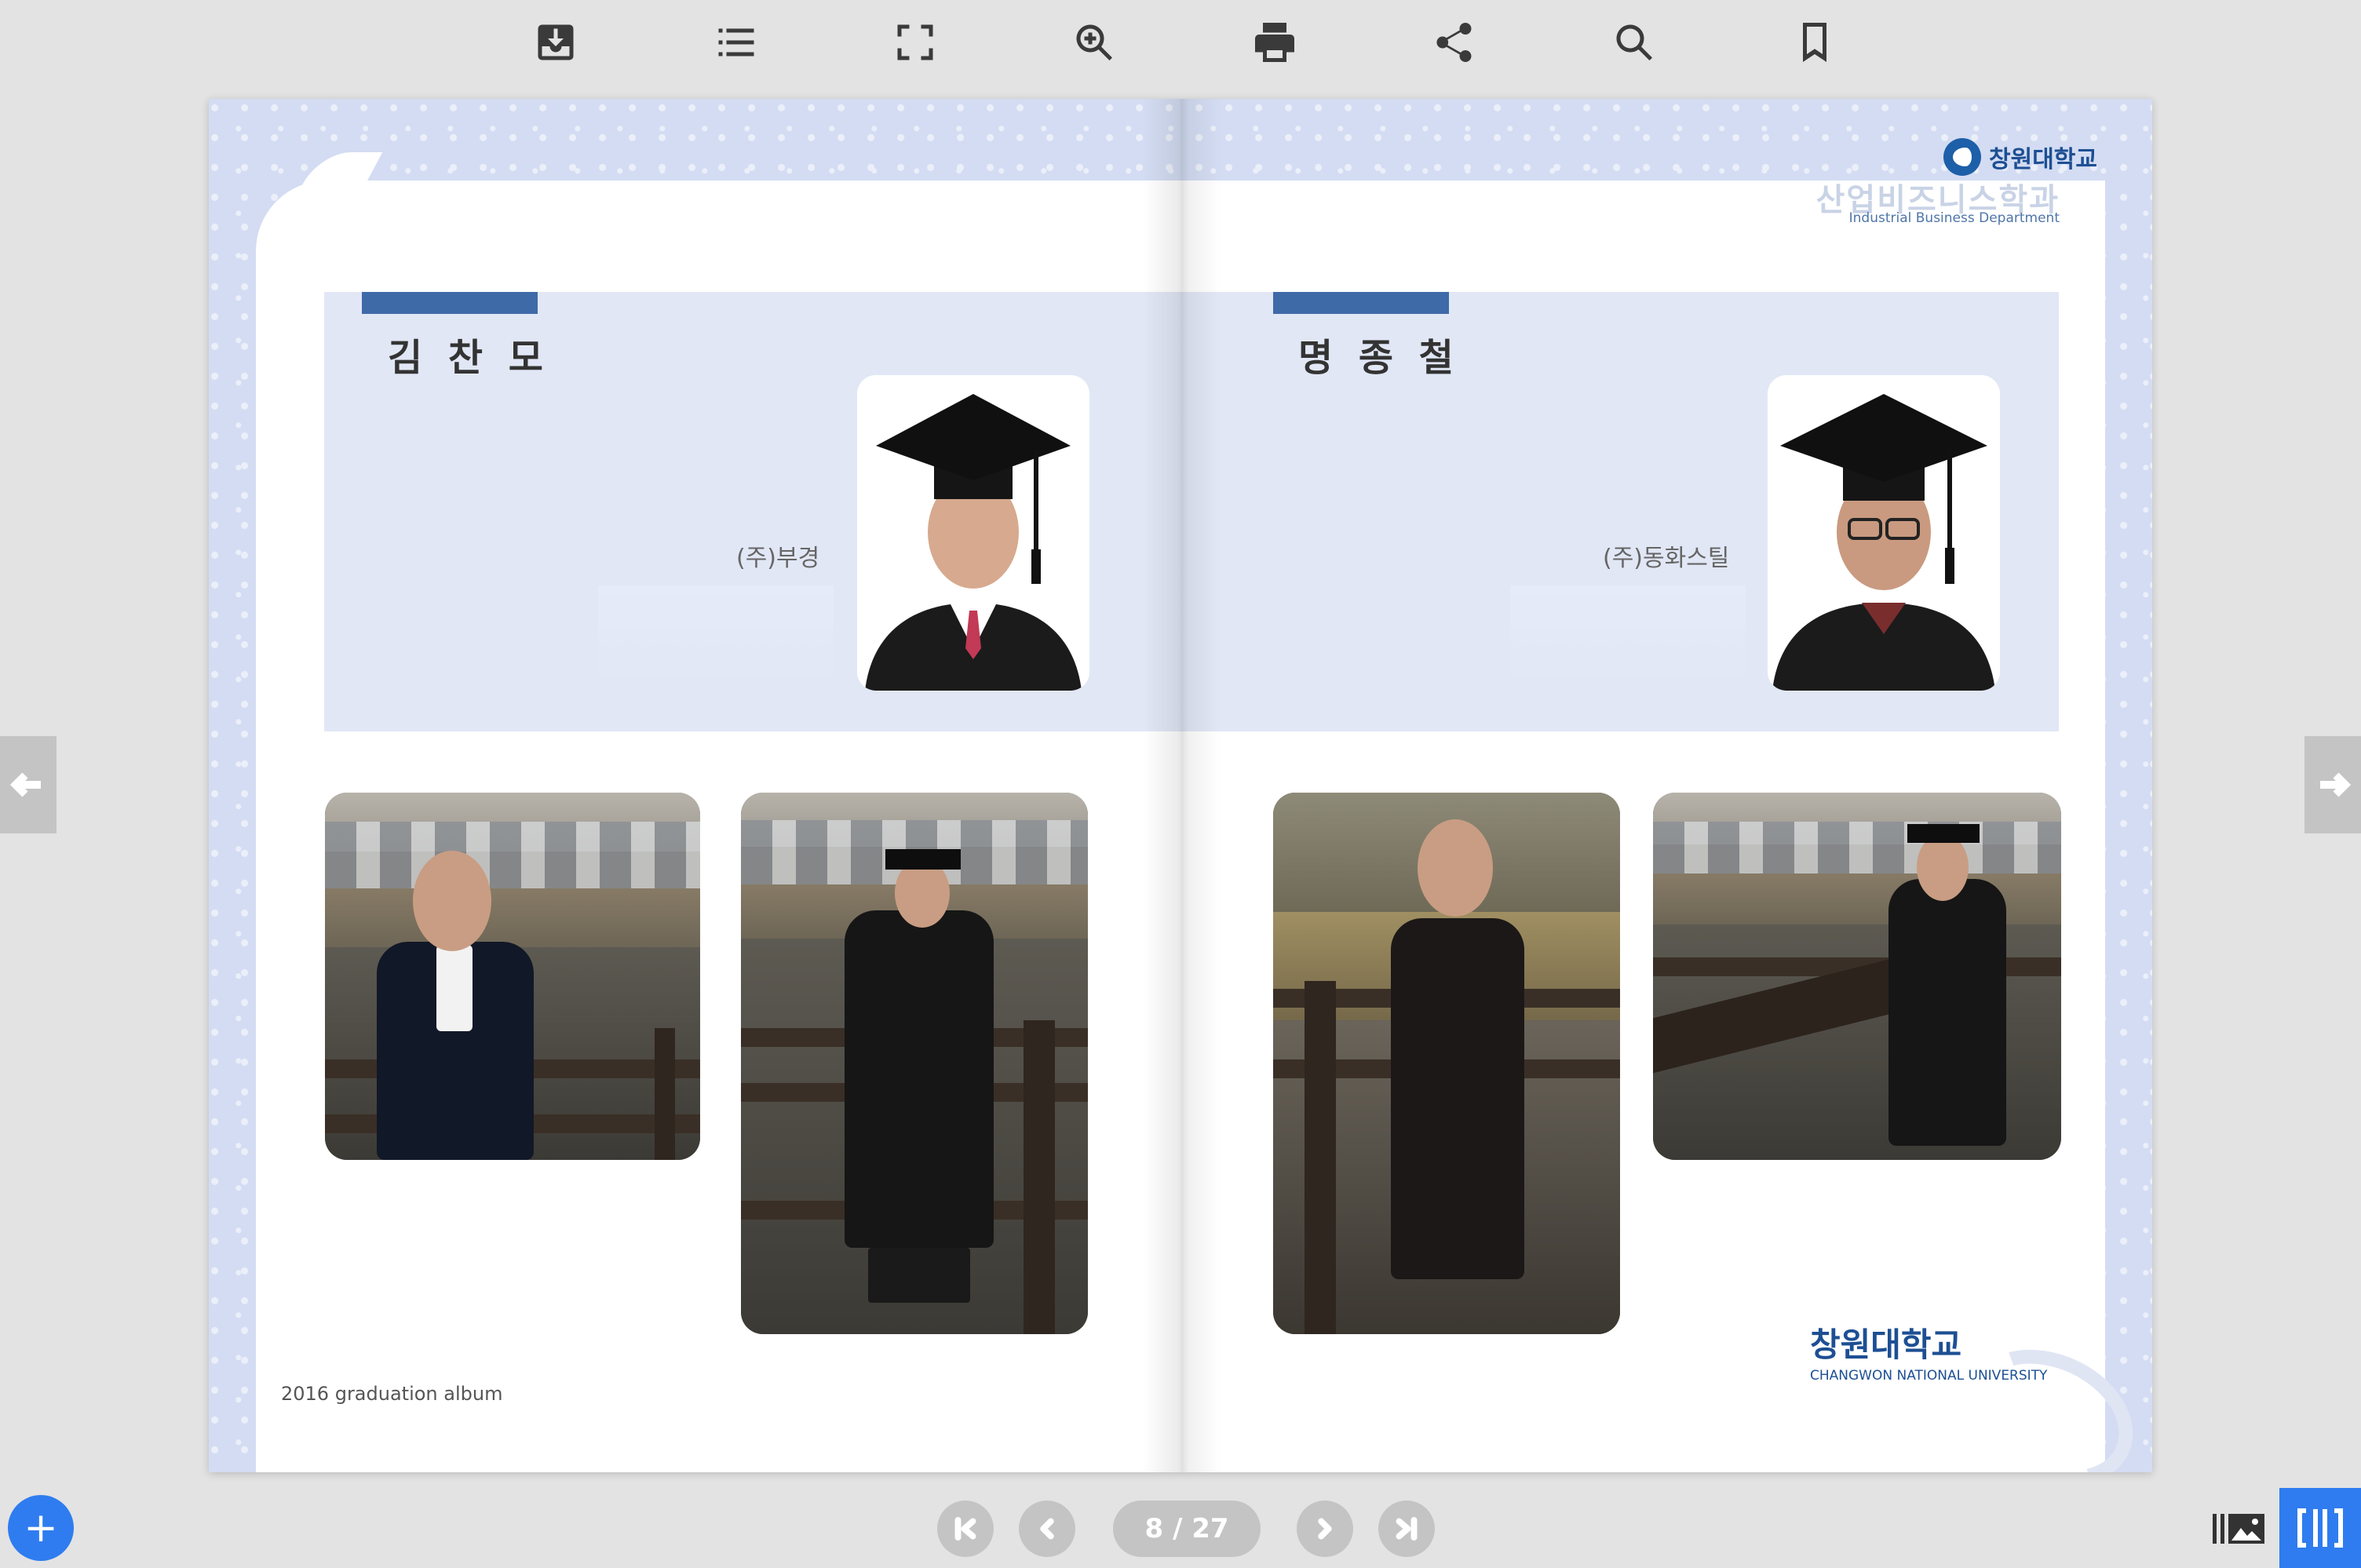 This screenshot has height=1568, width=2361. I want to click on add-button: +, so click(41, 1528).